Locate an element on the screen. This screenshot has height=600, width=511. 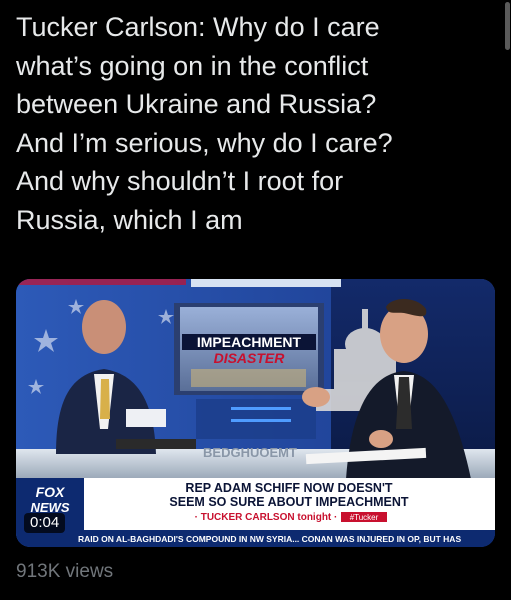
headline-1: REP ADAM SCHIFF NOW DOESN'T is located at coordinates (289, 488).